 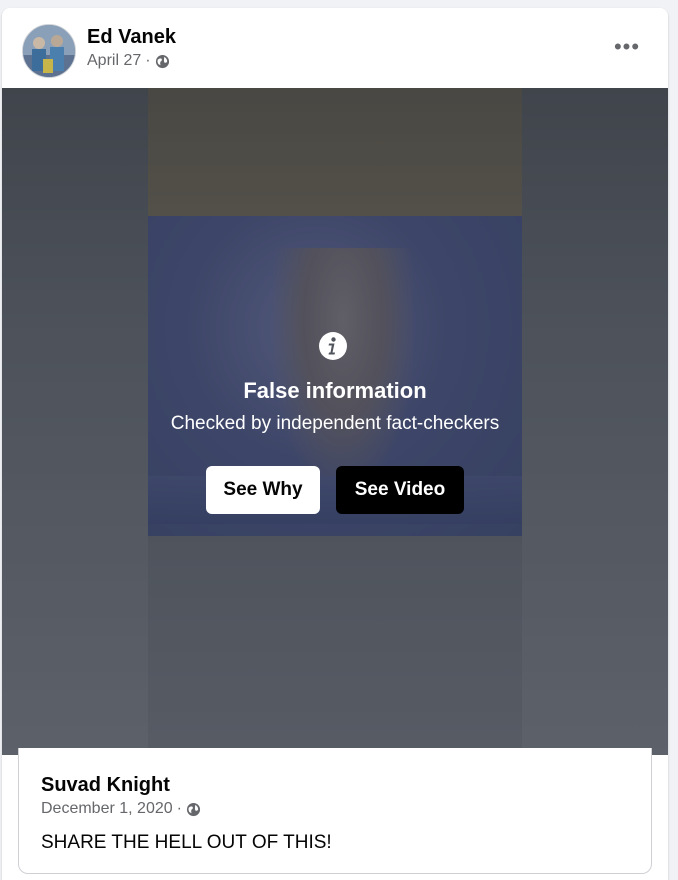 What do you see at coordinates (114, 61) in the screenshot?
I see `post-date: April 27` at bounding box center [114, 61].